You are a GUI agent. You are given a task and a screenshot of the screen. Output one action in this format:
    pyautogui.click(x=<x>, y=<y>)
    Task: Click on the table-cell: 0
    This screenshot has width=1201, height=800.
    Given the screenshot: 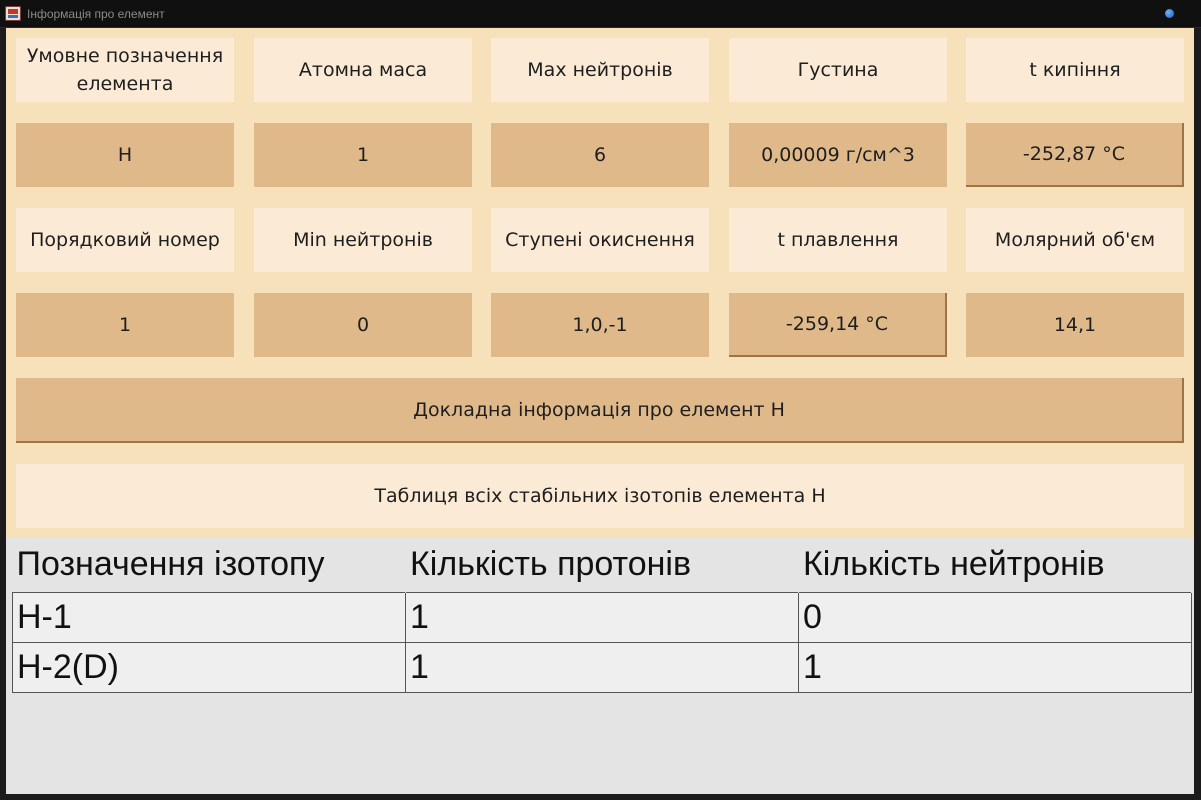 What is the action you would take?
    pyautogui.click(x=995, y=617)
    